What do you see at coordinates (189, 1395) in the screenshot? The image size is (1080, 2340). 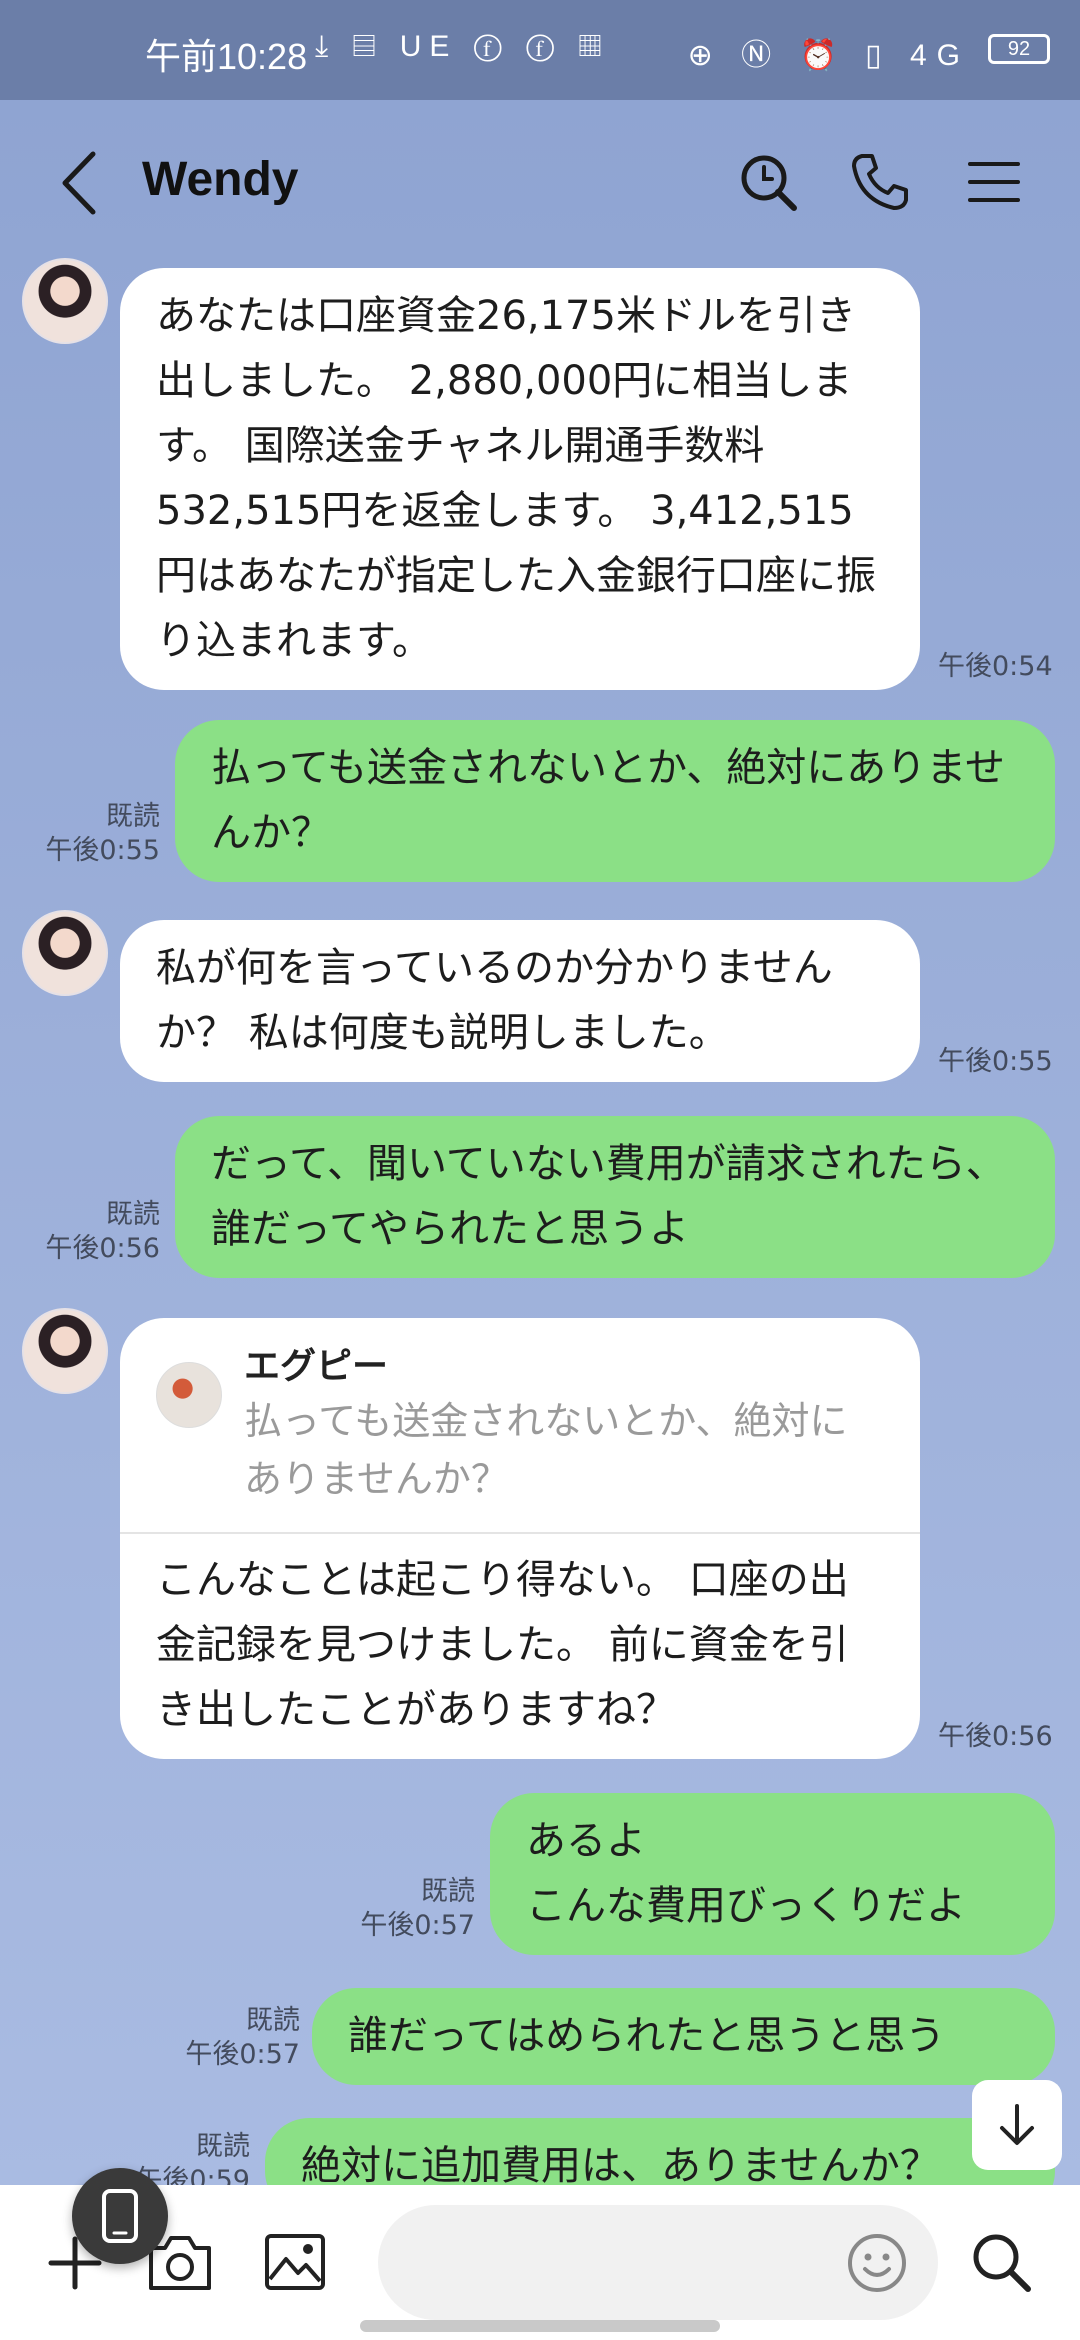 I see `reply-avatar` at bounding box center [189, 1395].